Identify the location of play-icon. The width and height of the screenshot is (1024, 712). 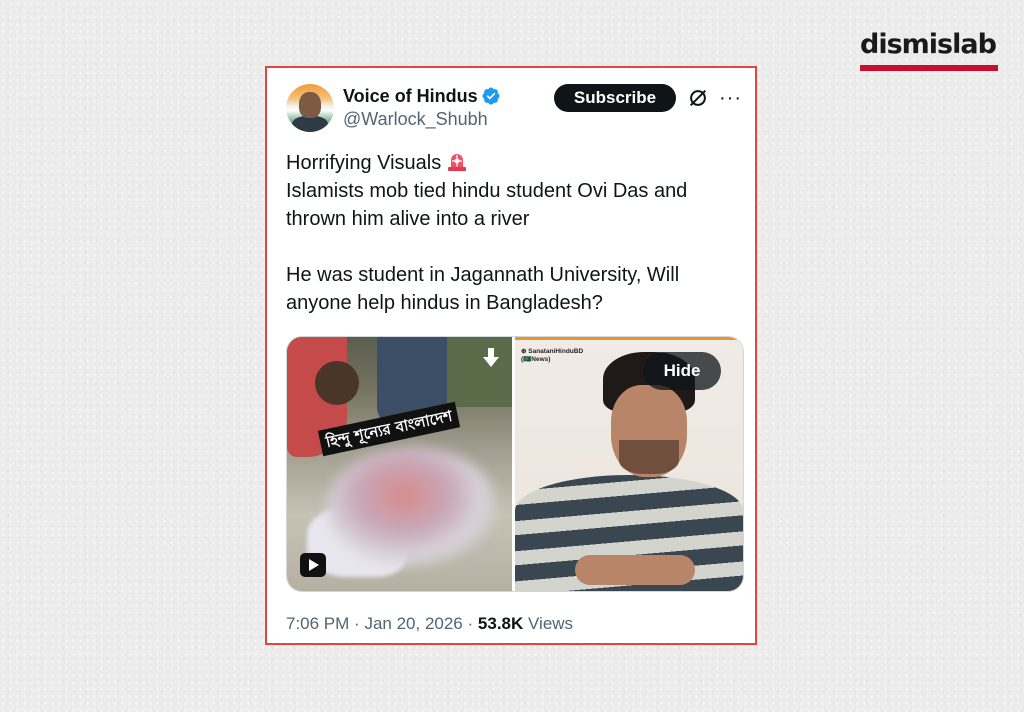
(313, 565).